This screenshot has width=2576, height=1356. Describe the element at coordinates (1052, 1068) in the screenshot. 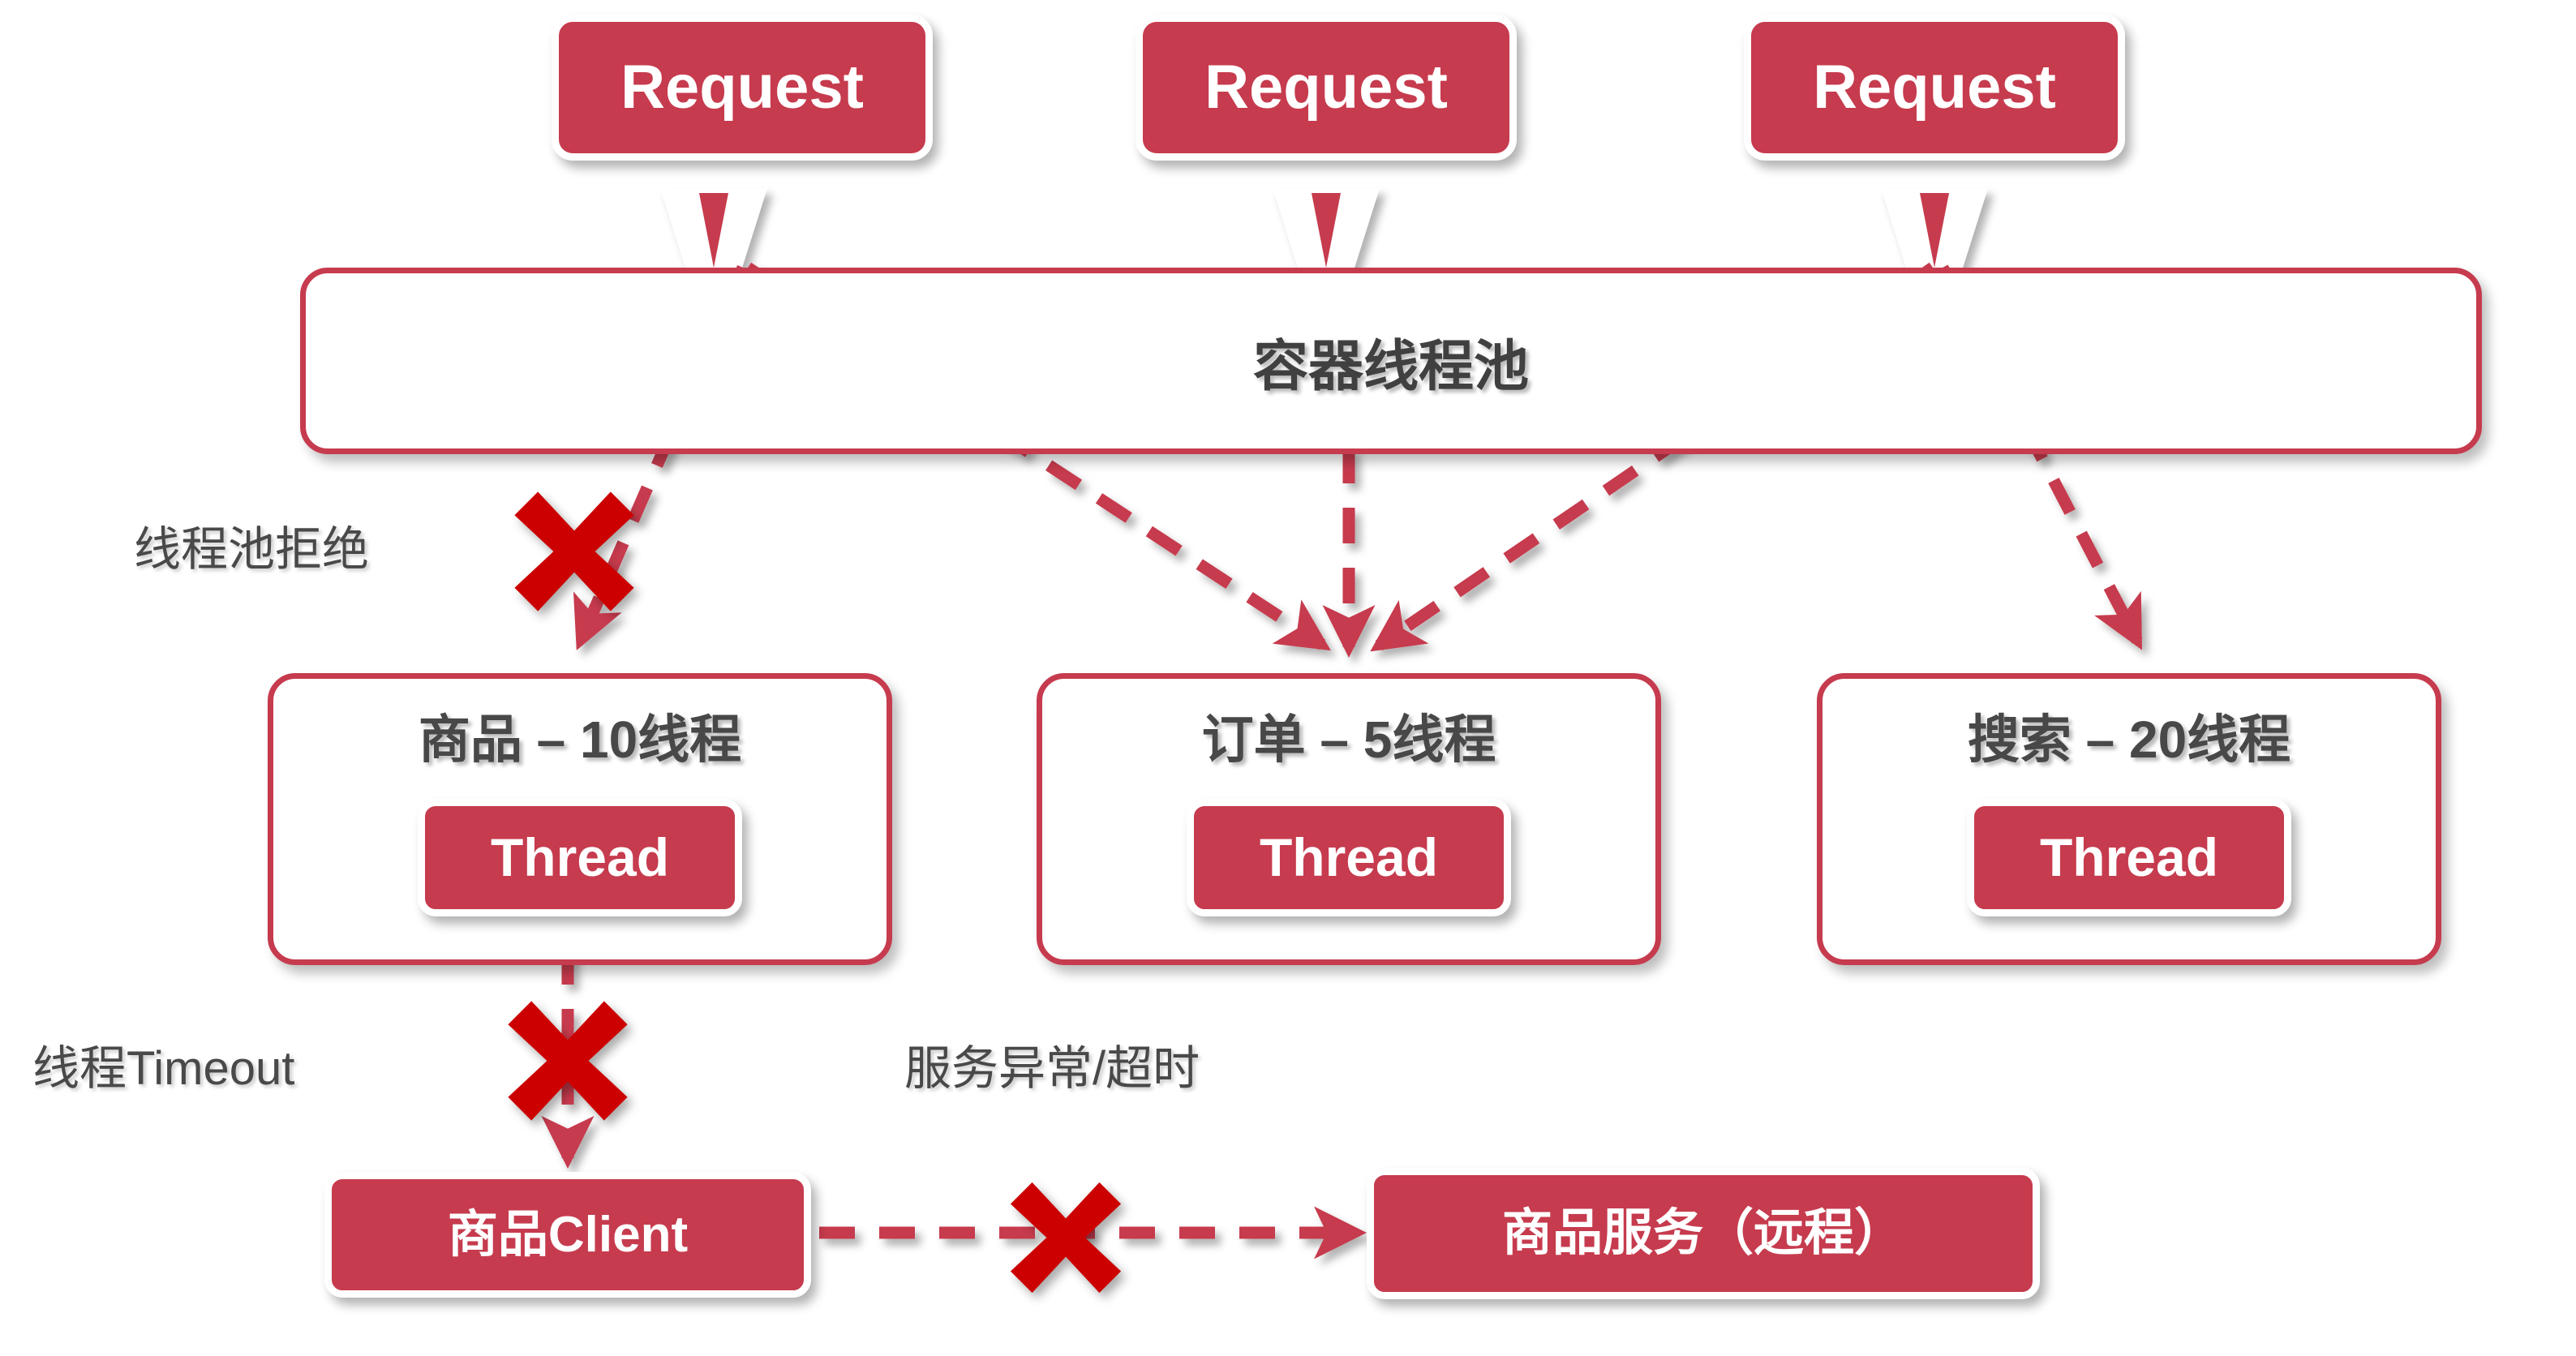

I see `annotation-service-error: 服务异常/超时` at that location.